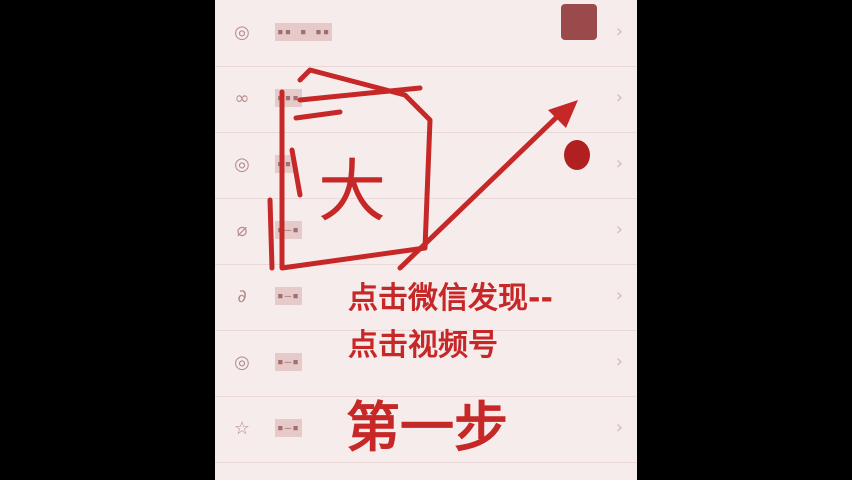 Image resolution: width=852 pixels, height=480 pixels. Describe the element at coordinates (242, 164) in the screenshot. I see `live-icon: ◎` at that location.